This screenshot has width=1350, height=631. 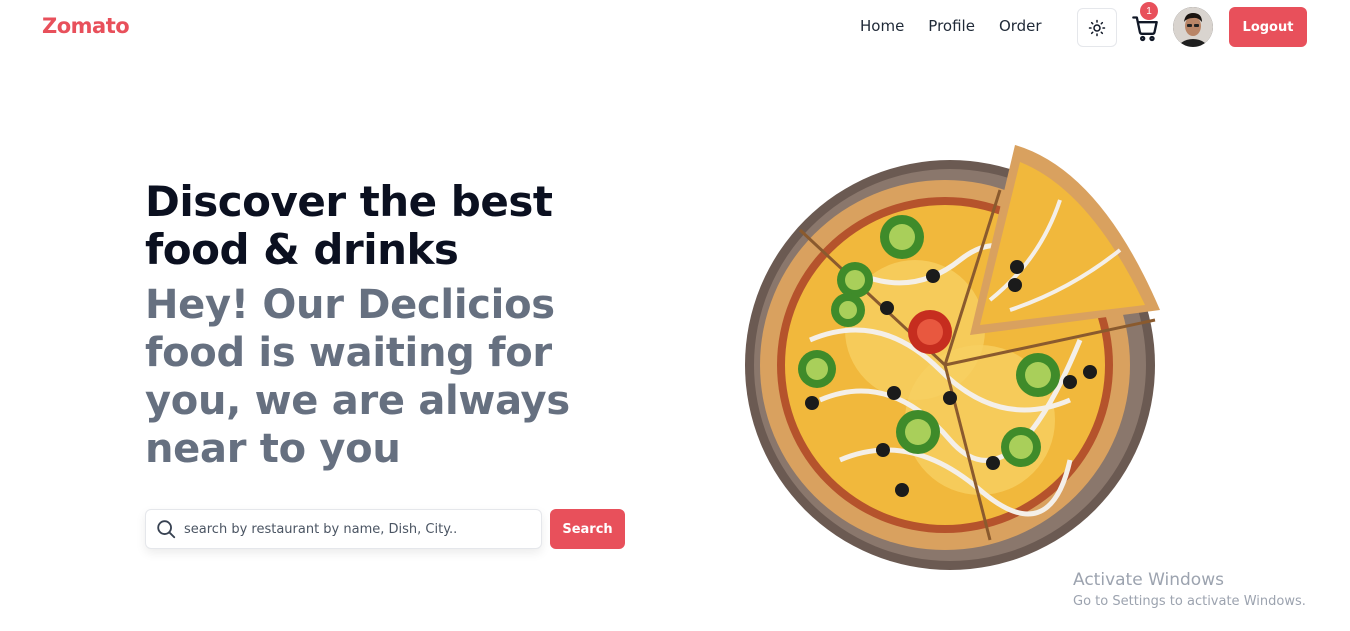 I want to click on watermark-title: Activate Windows, so click(x=1148, y=580).